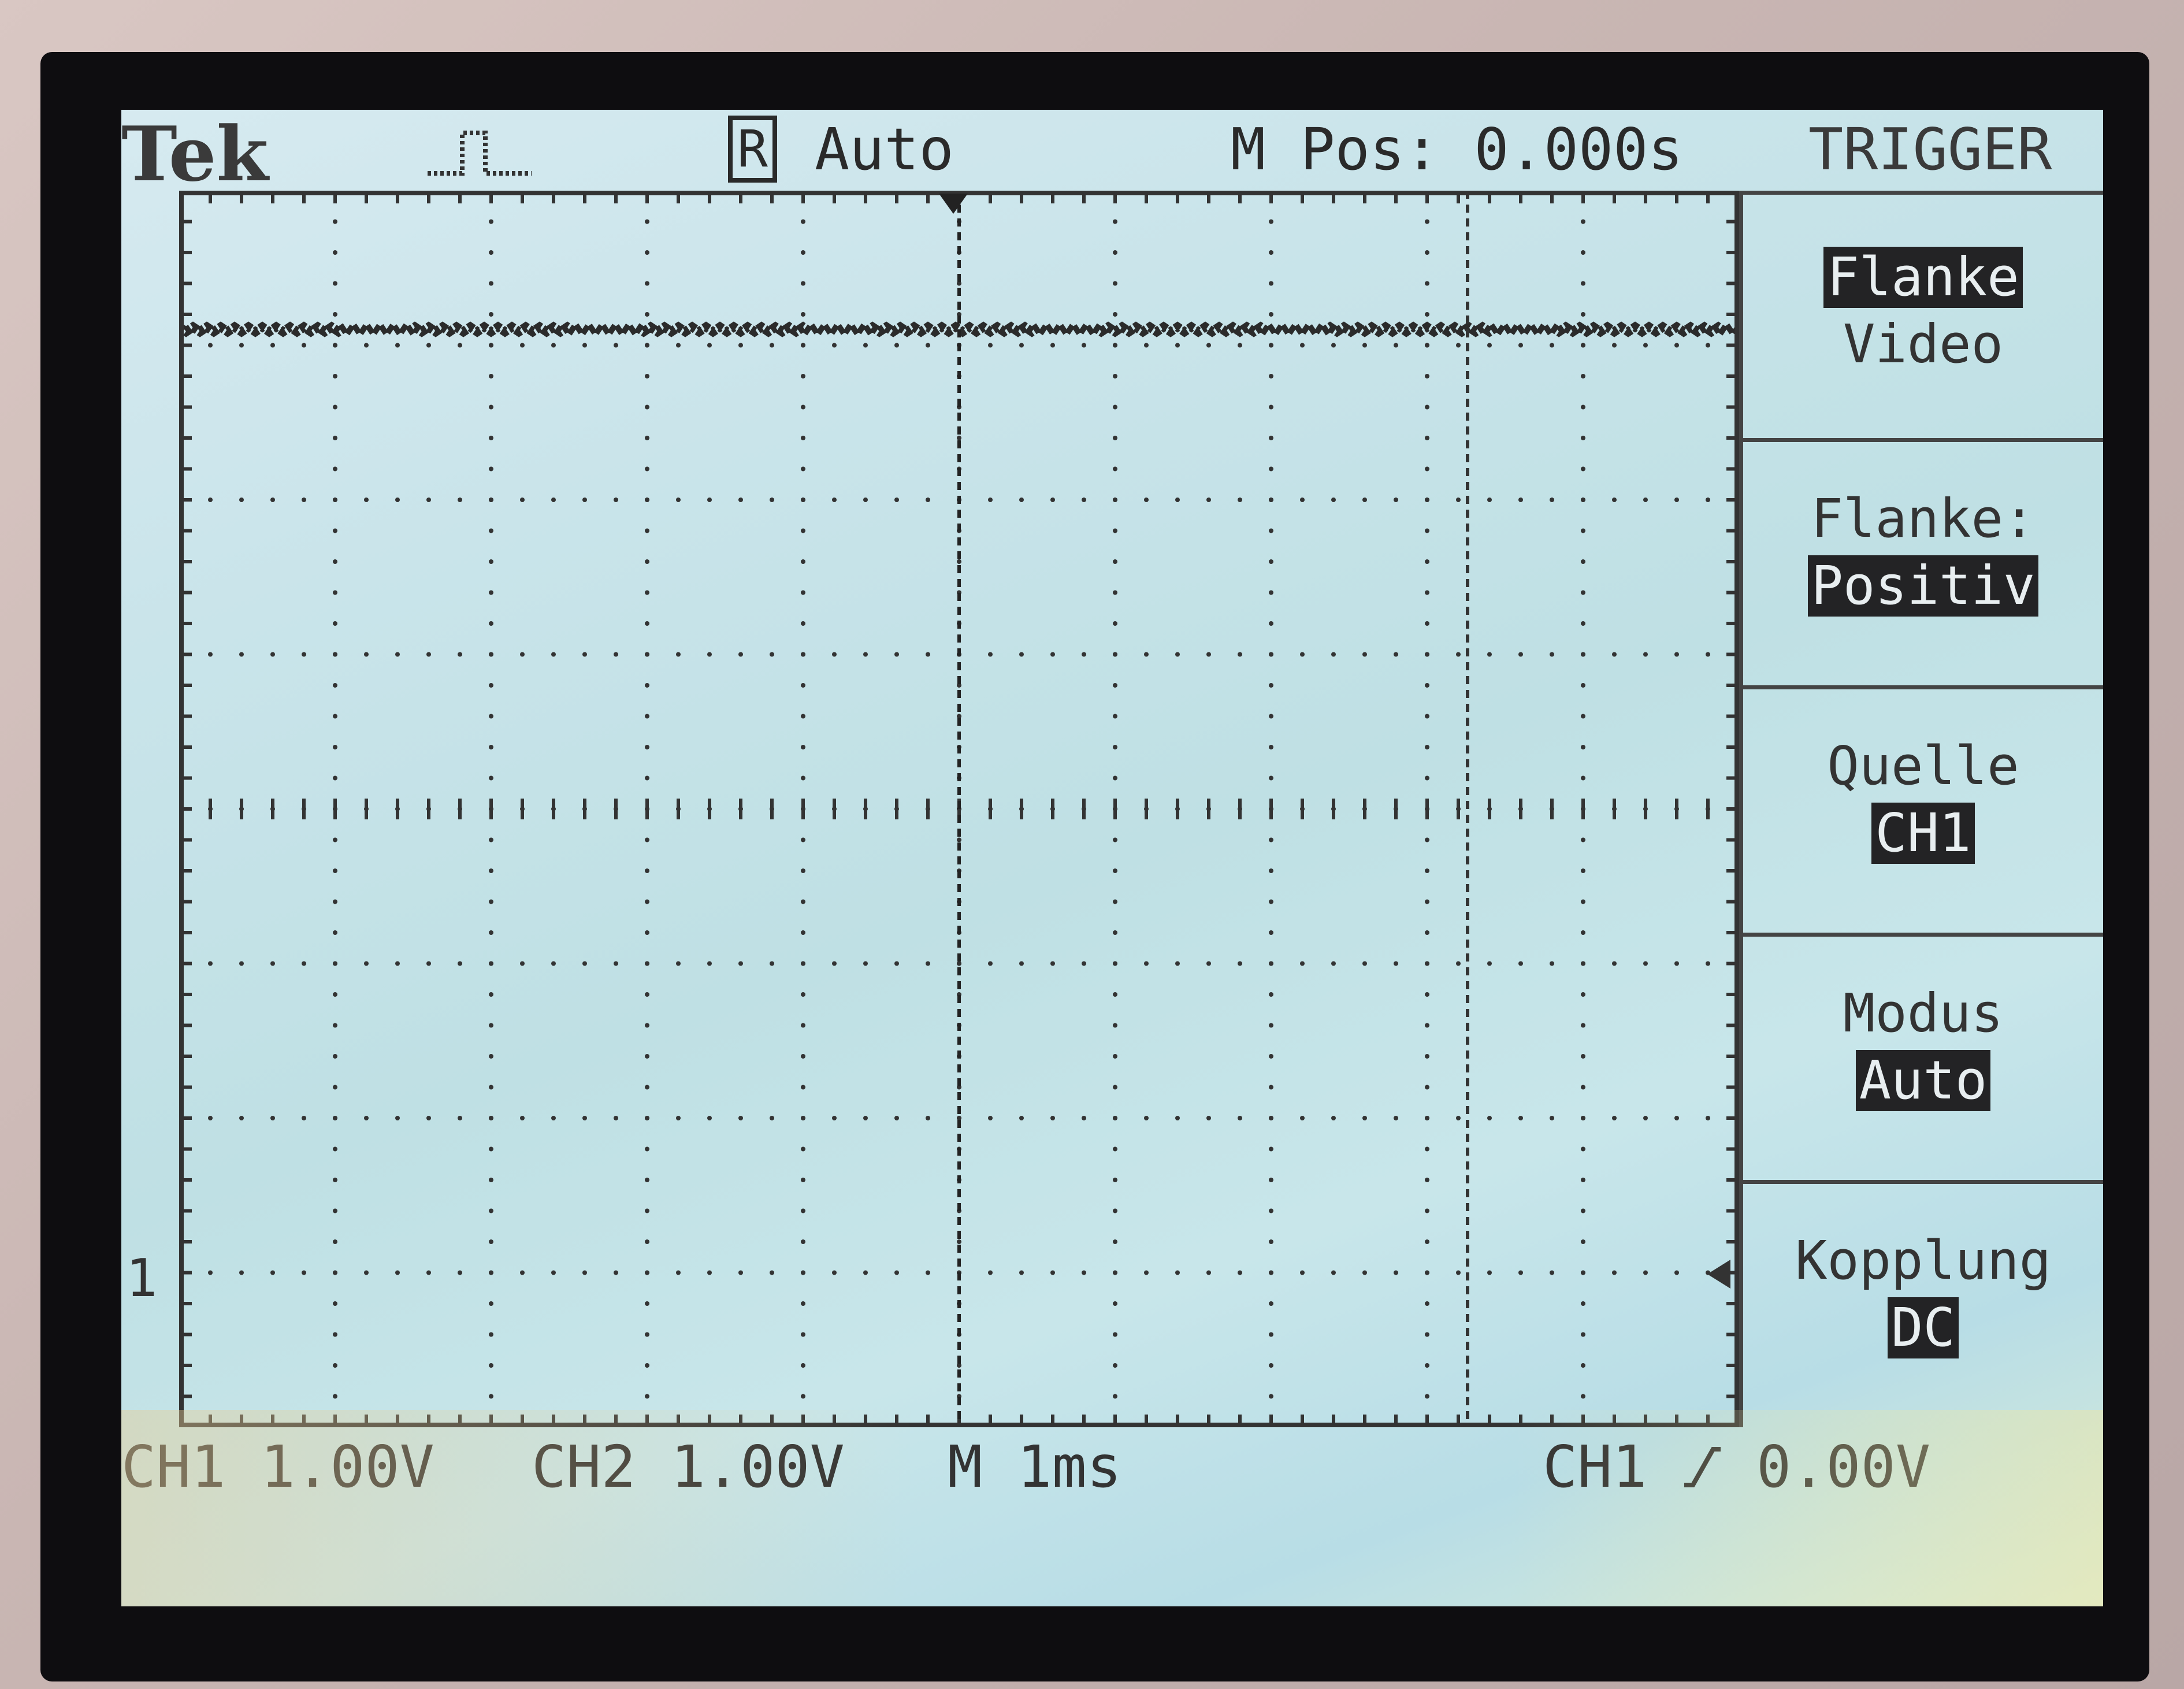 The image size is (2184, 1689). What do you see at coordinates (1923, 344) in the screenshot?
I see `menu-option-video: Video` at bounding box center [1923, 344].